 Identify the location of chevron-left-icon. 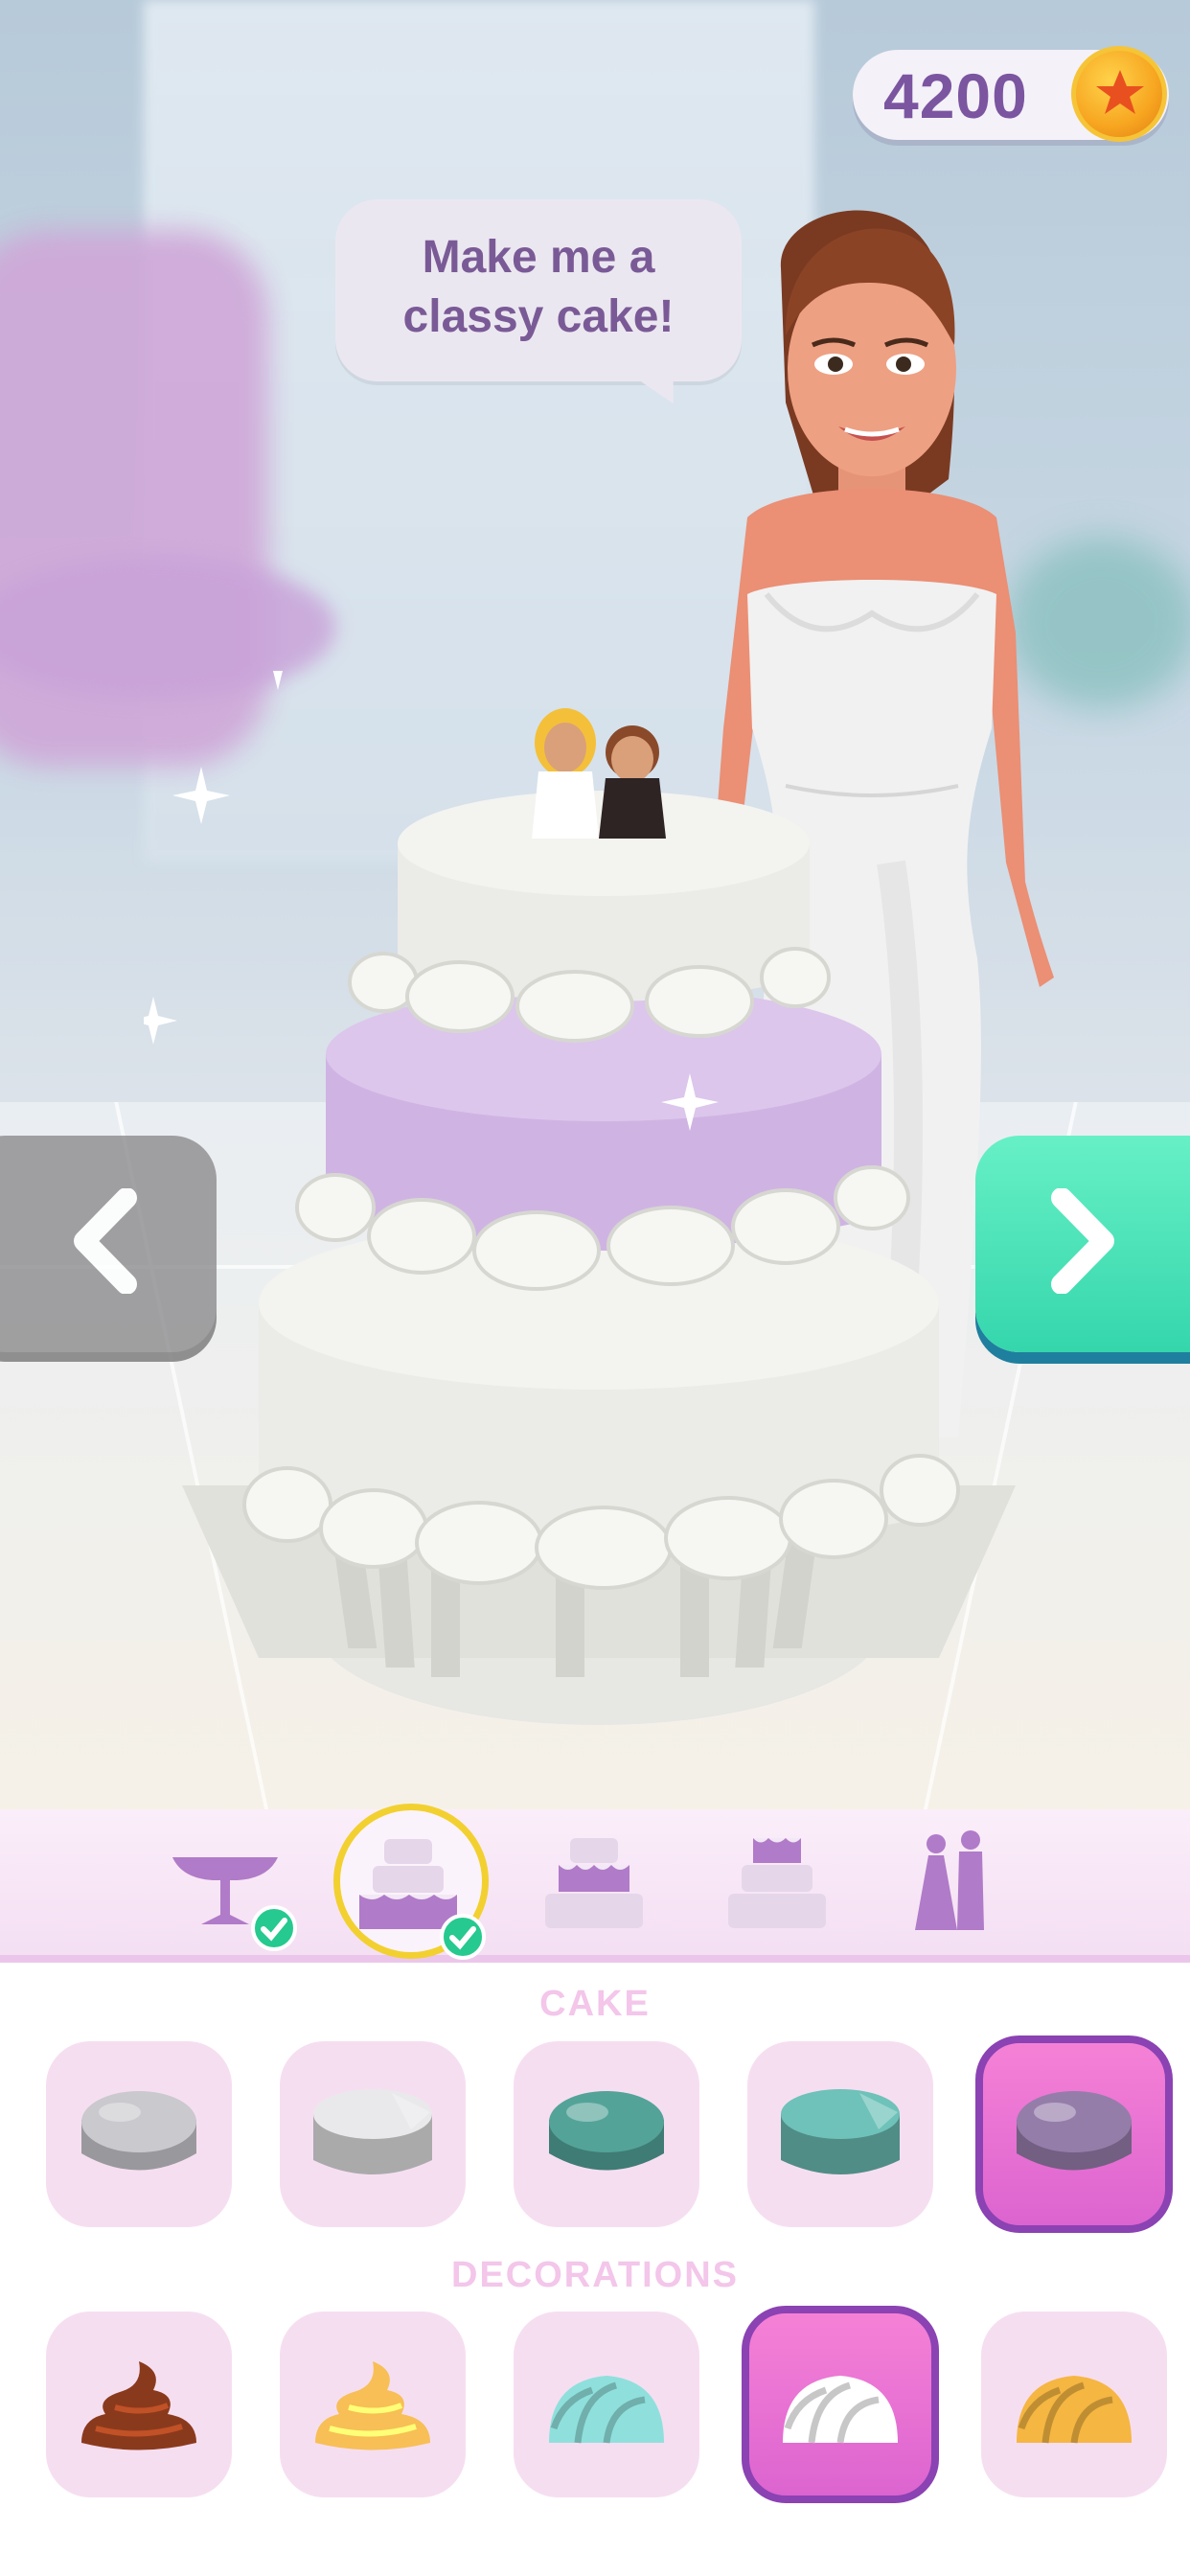
(105, 1241).